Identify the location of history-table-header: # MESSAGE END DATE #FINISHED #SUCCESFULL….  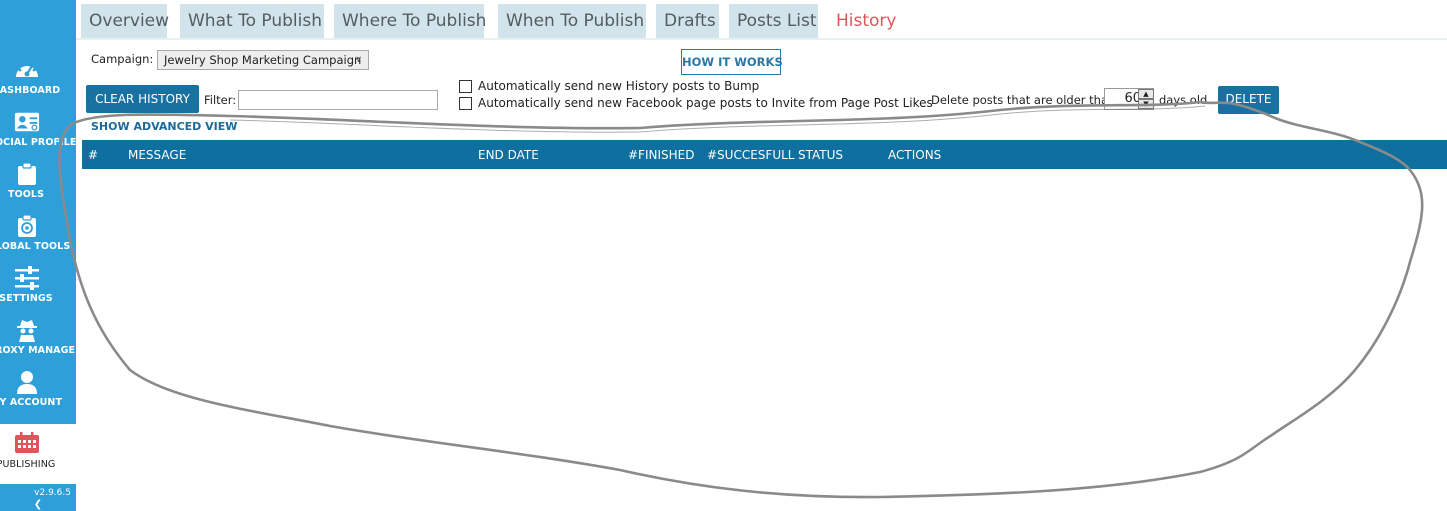
(764, 154).